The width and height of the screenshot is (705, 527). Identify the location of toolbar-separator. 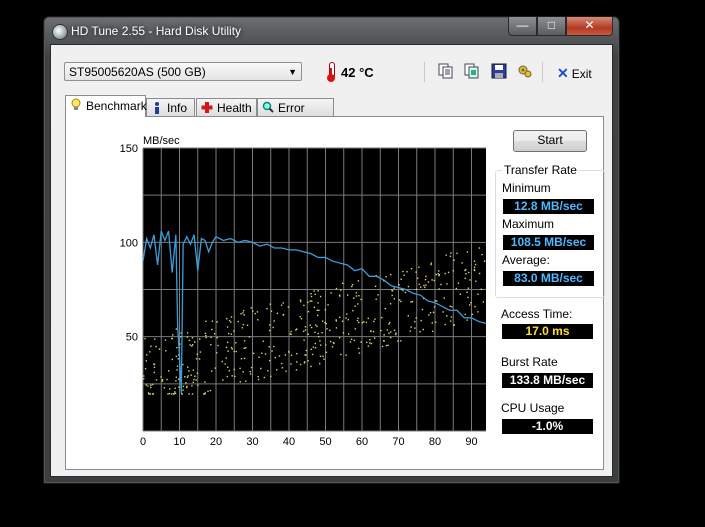
(424, 72).